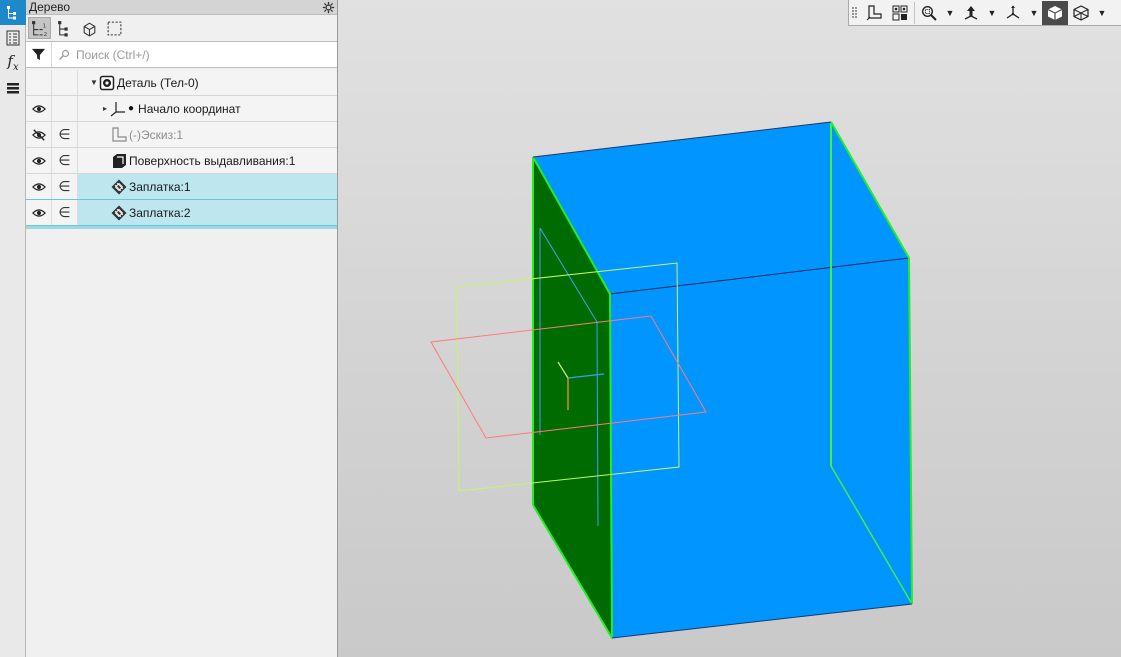 Image resolution: width=1121 pixels, height=657 pixels. What do you see at coordinates (855, 13) in the screenshot?
I see `toolbar-grip-icon` at bounding box center [855, 13].